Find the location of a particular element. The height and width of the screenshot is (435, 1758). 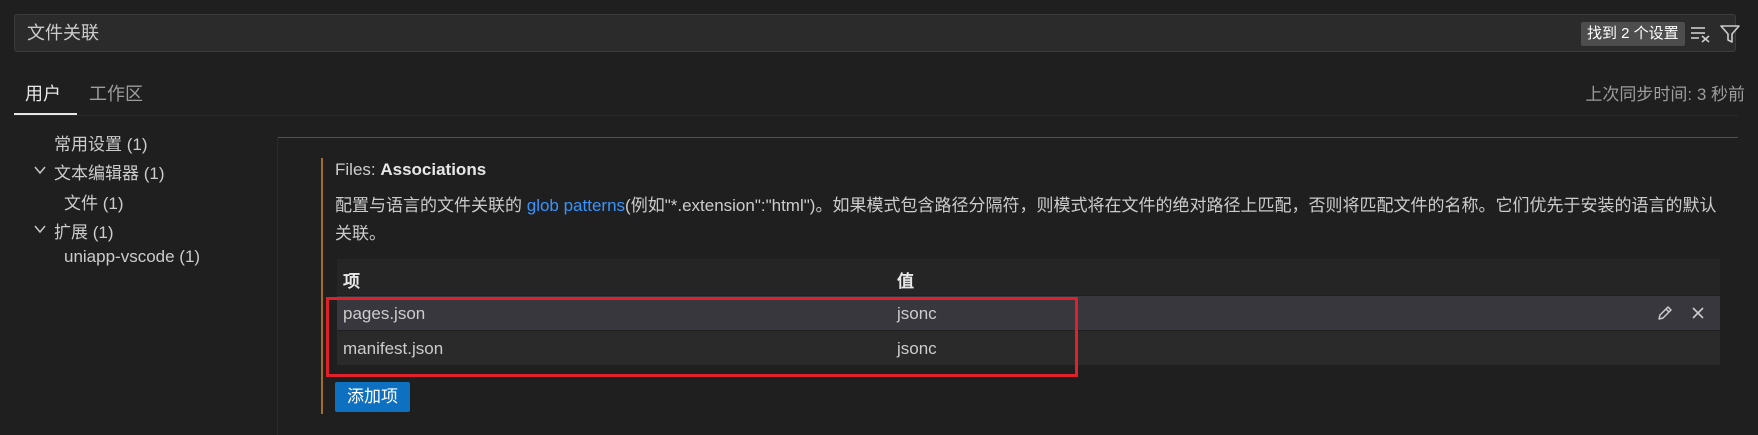

tab-user: 用户 is located at coordinates (43, 93).